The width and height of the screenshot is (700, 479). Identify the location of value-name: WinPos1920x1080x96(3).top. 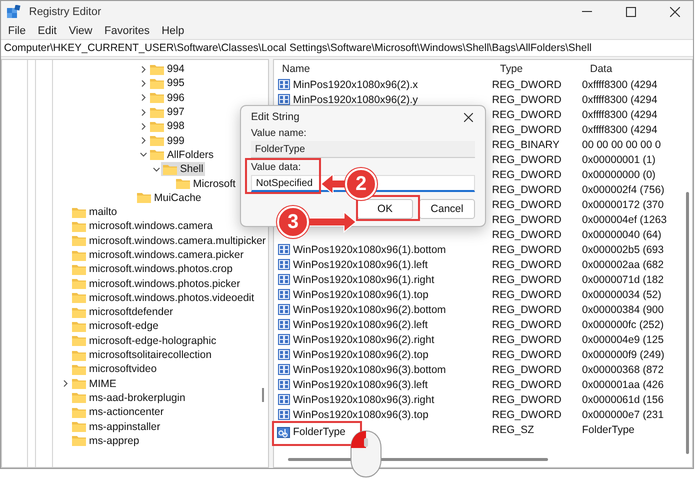
(360, 414).